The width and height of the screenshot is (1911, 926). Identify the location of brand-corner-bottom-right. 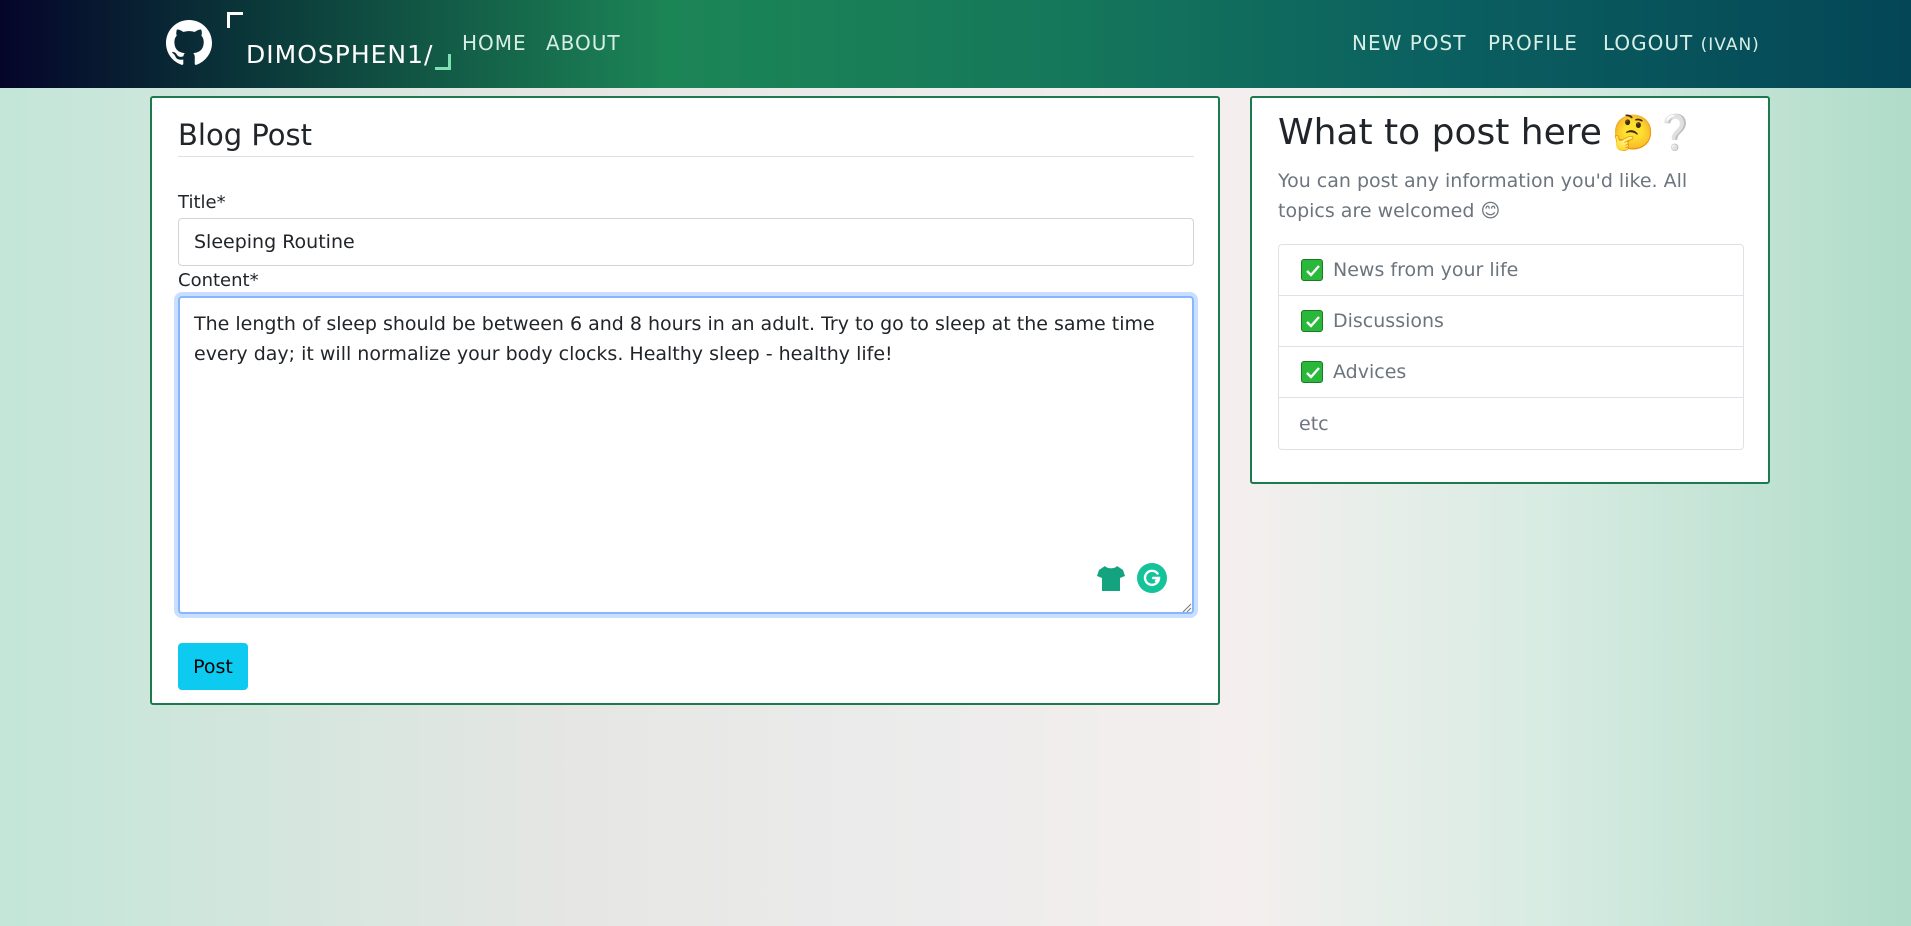
(443, 62).